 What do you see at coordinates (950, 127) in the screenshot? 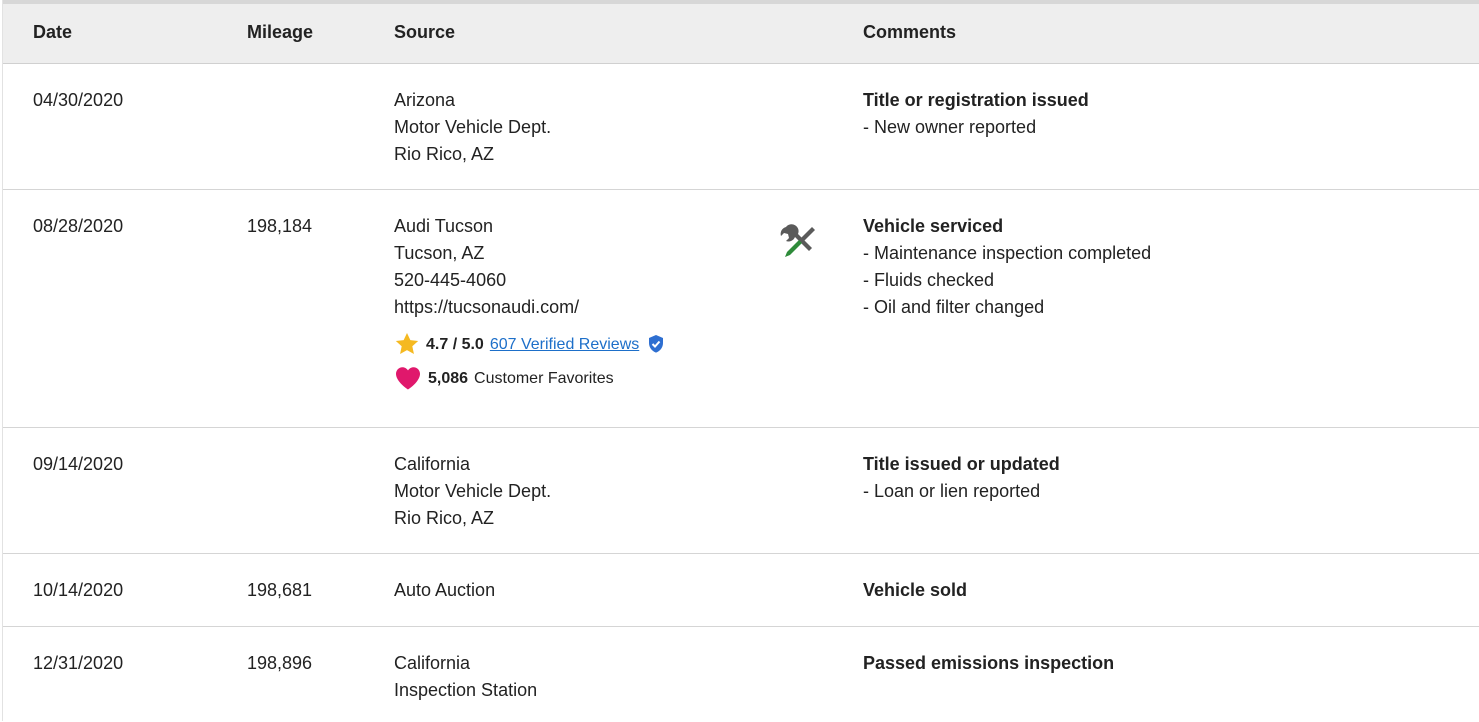
I see `comment-item: - New owner reported` at bounding box center [950, 127].